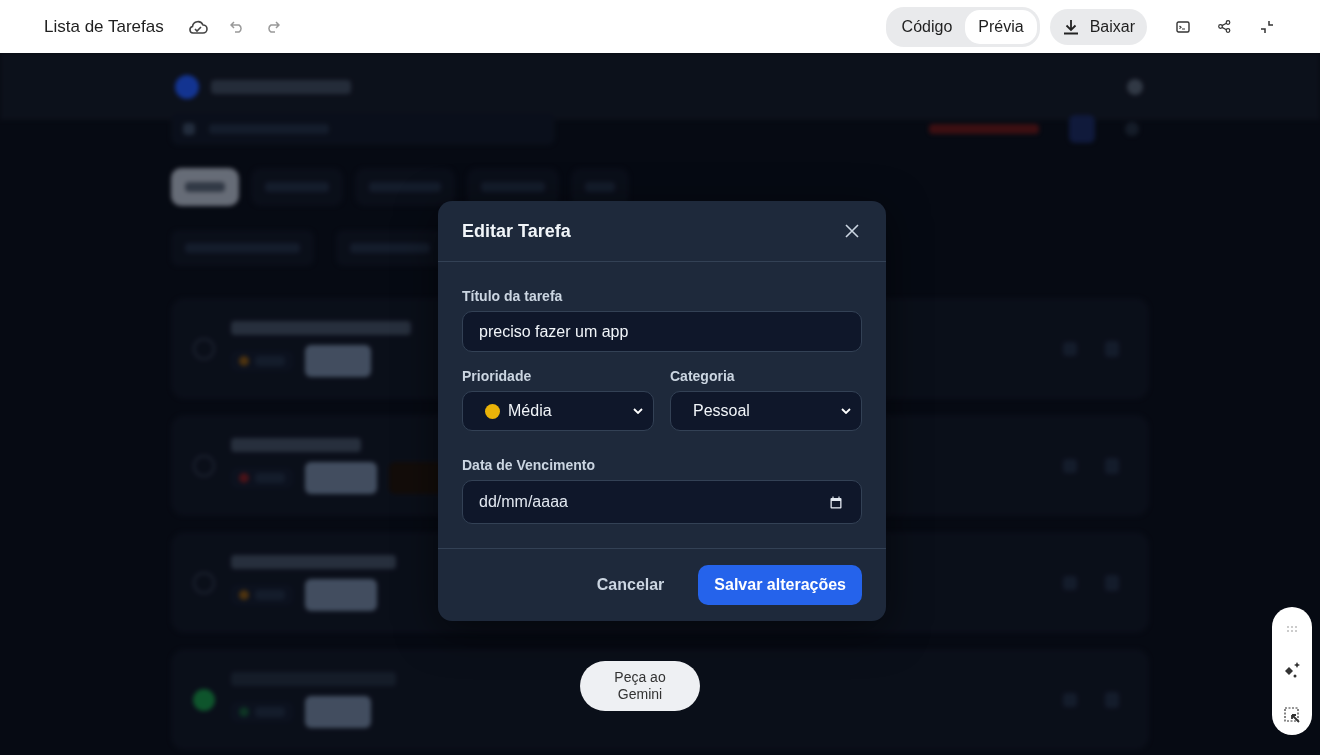 Image resolution: width=1320 pixels, height=755 pixels. Describe the element at coordinates (1292, 629) in the screenshot. I see `drag-handle-icon` at that location.